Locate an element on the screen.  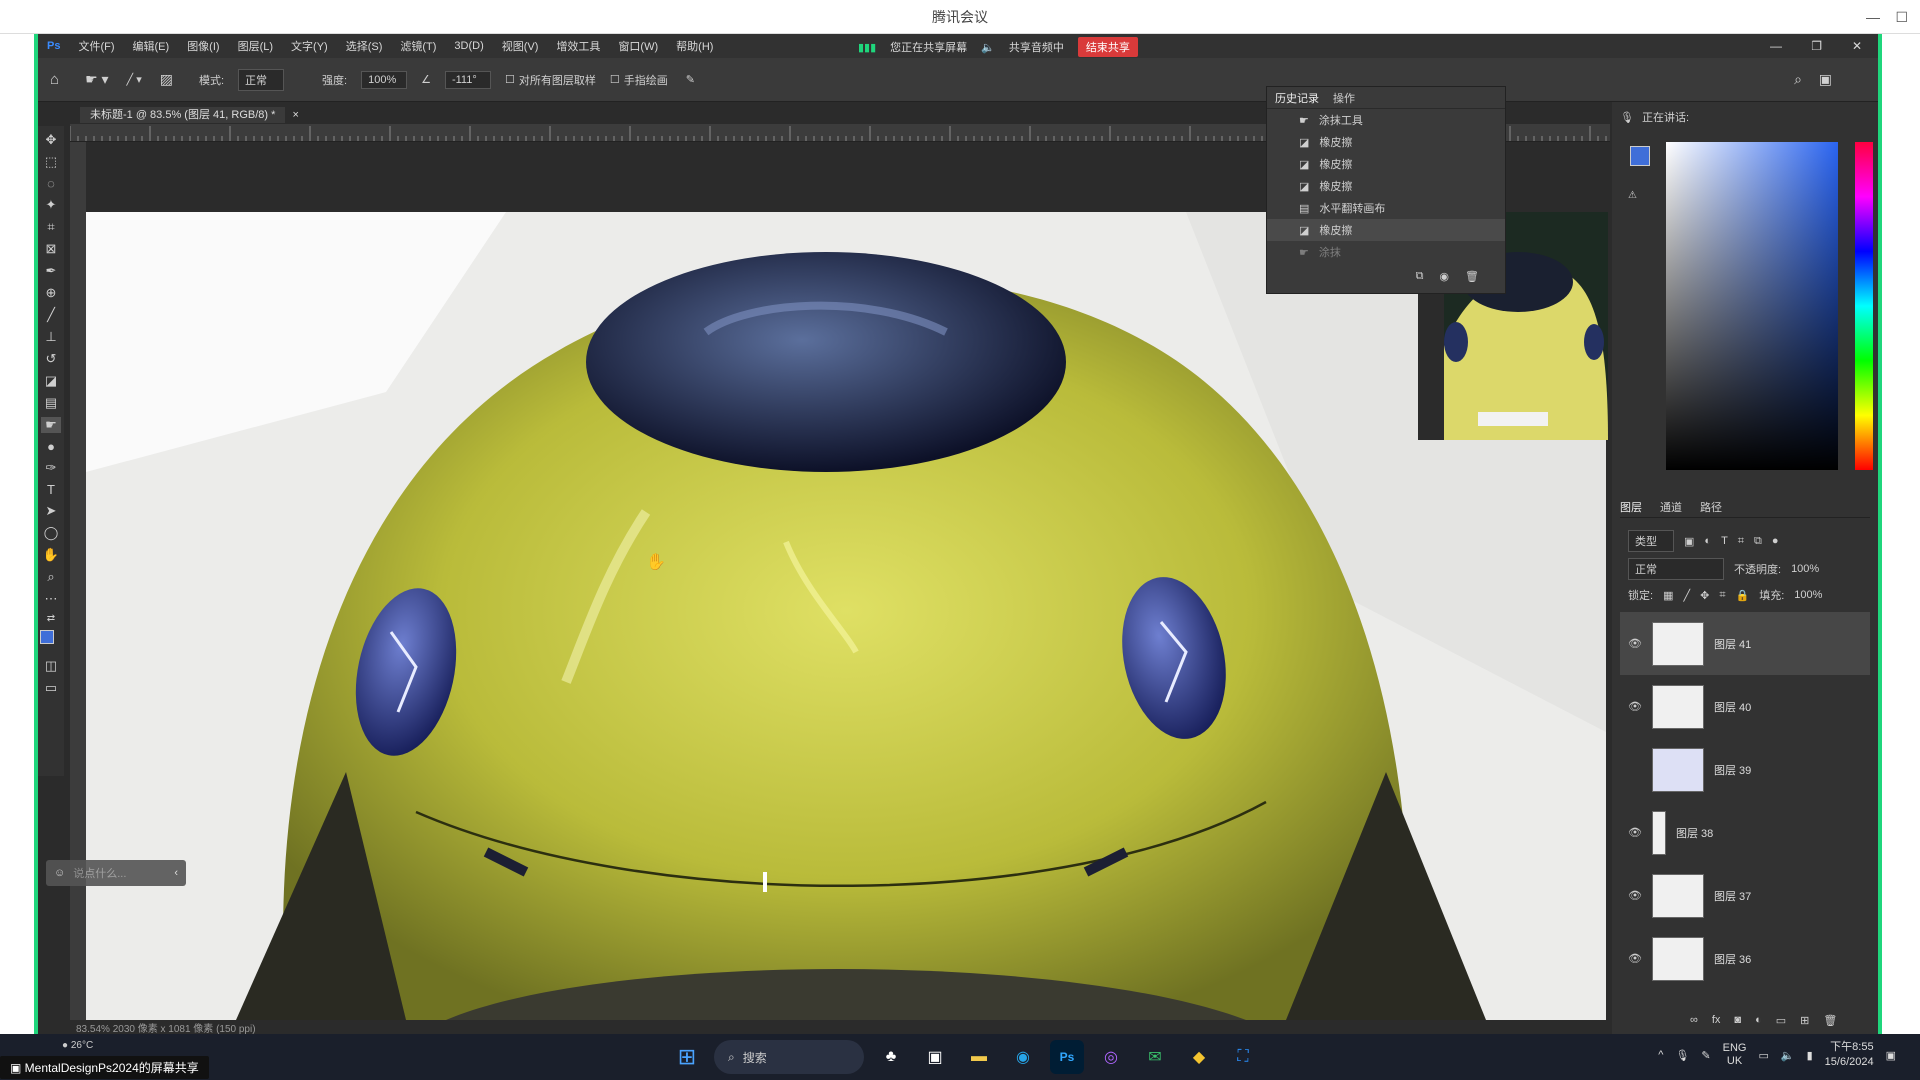
close-tab-icon: × is located at coordinates (295, 115).